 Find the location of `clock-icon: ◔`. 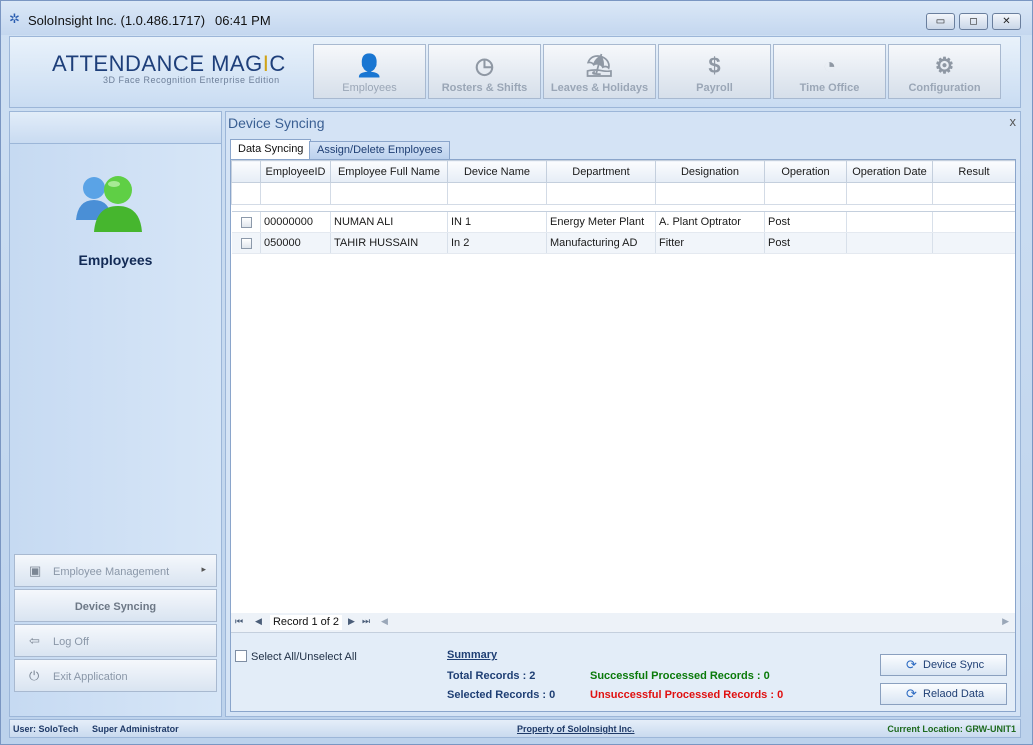

clock-icon: ◔ is located at coordinates (829, 65).